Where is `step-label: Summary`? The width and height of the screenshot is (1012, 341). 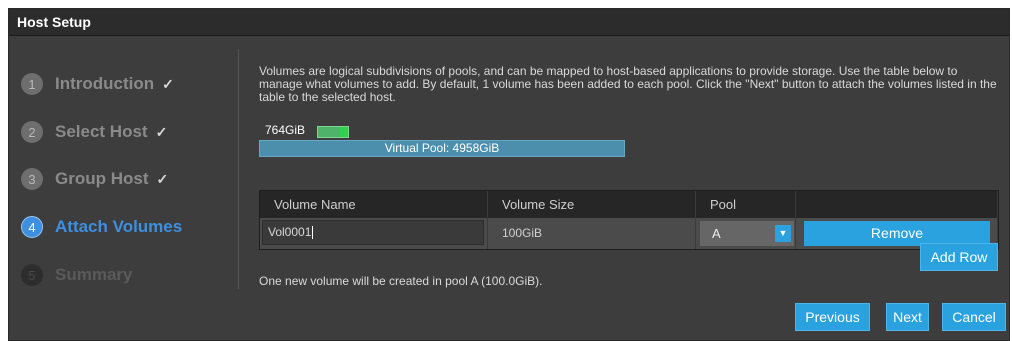 step-label: Summary is located at coordinates (94, 274).